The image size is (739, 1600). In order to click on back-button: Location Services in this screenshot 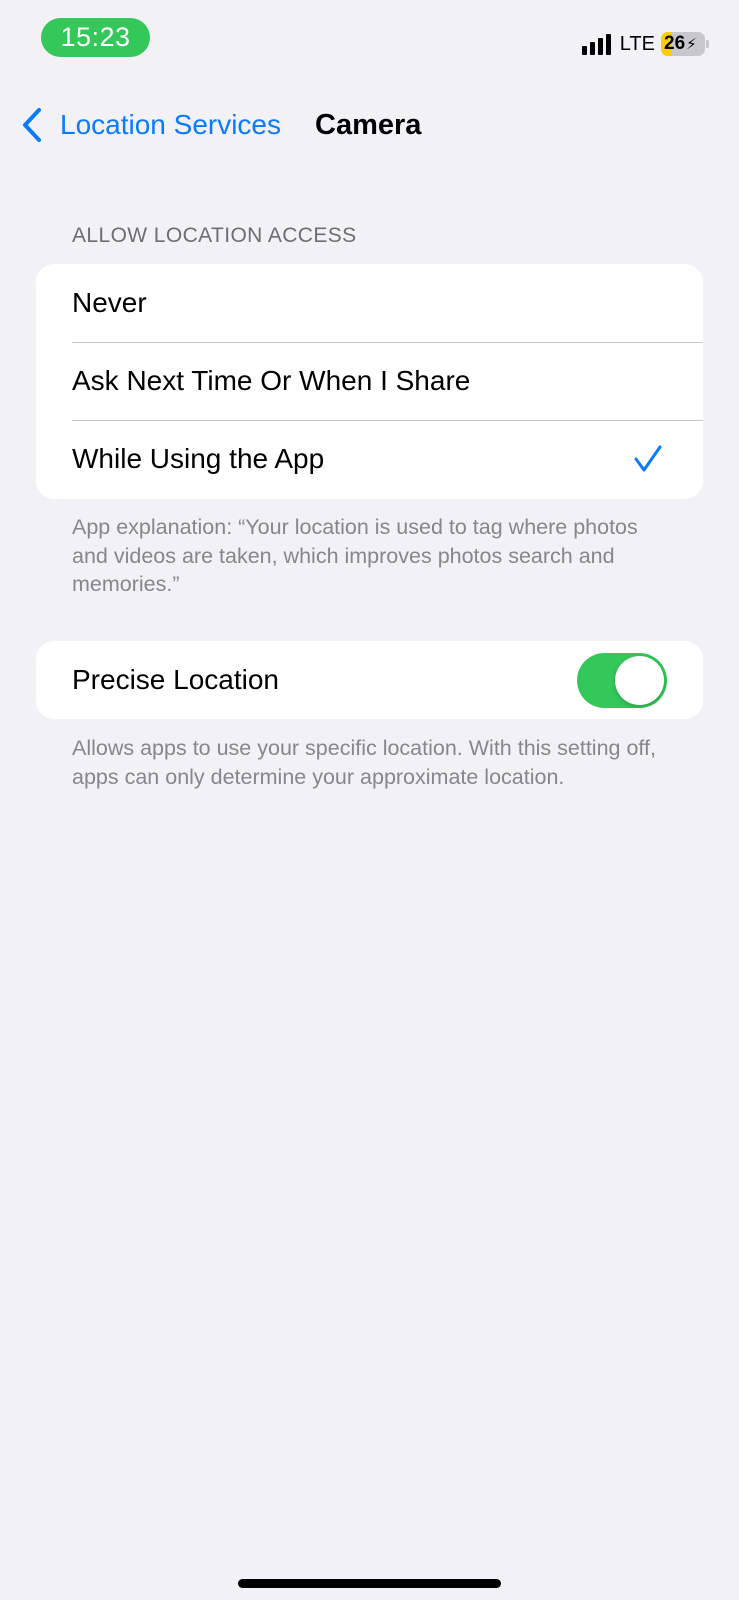, I will do `click(150, 125)`.